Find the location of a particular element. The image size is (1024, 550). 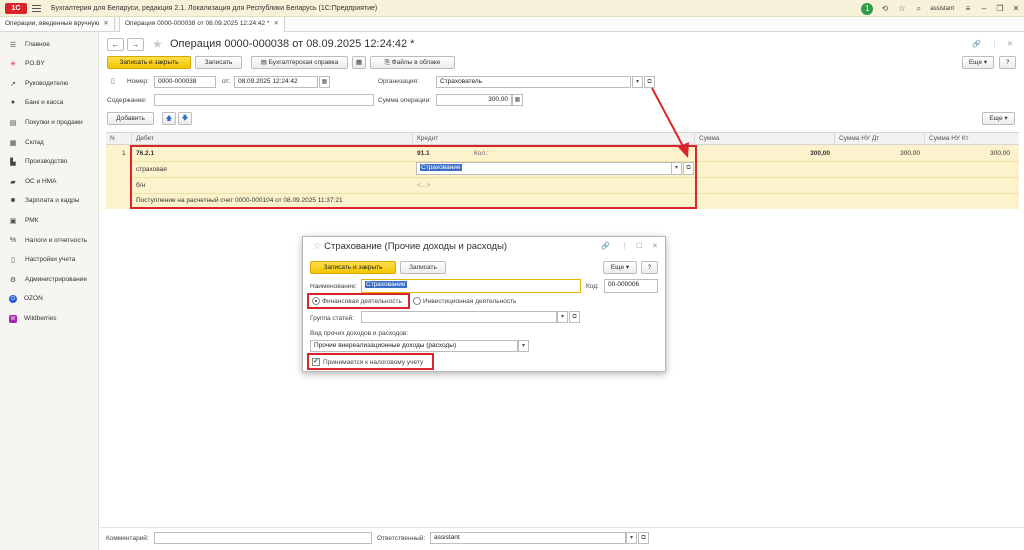

radio-investment-label: Инвестиционная деятельность is located at coordinates (469, 301).